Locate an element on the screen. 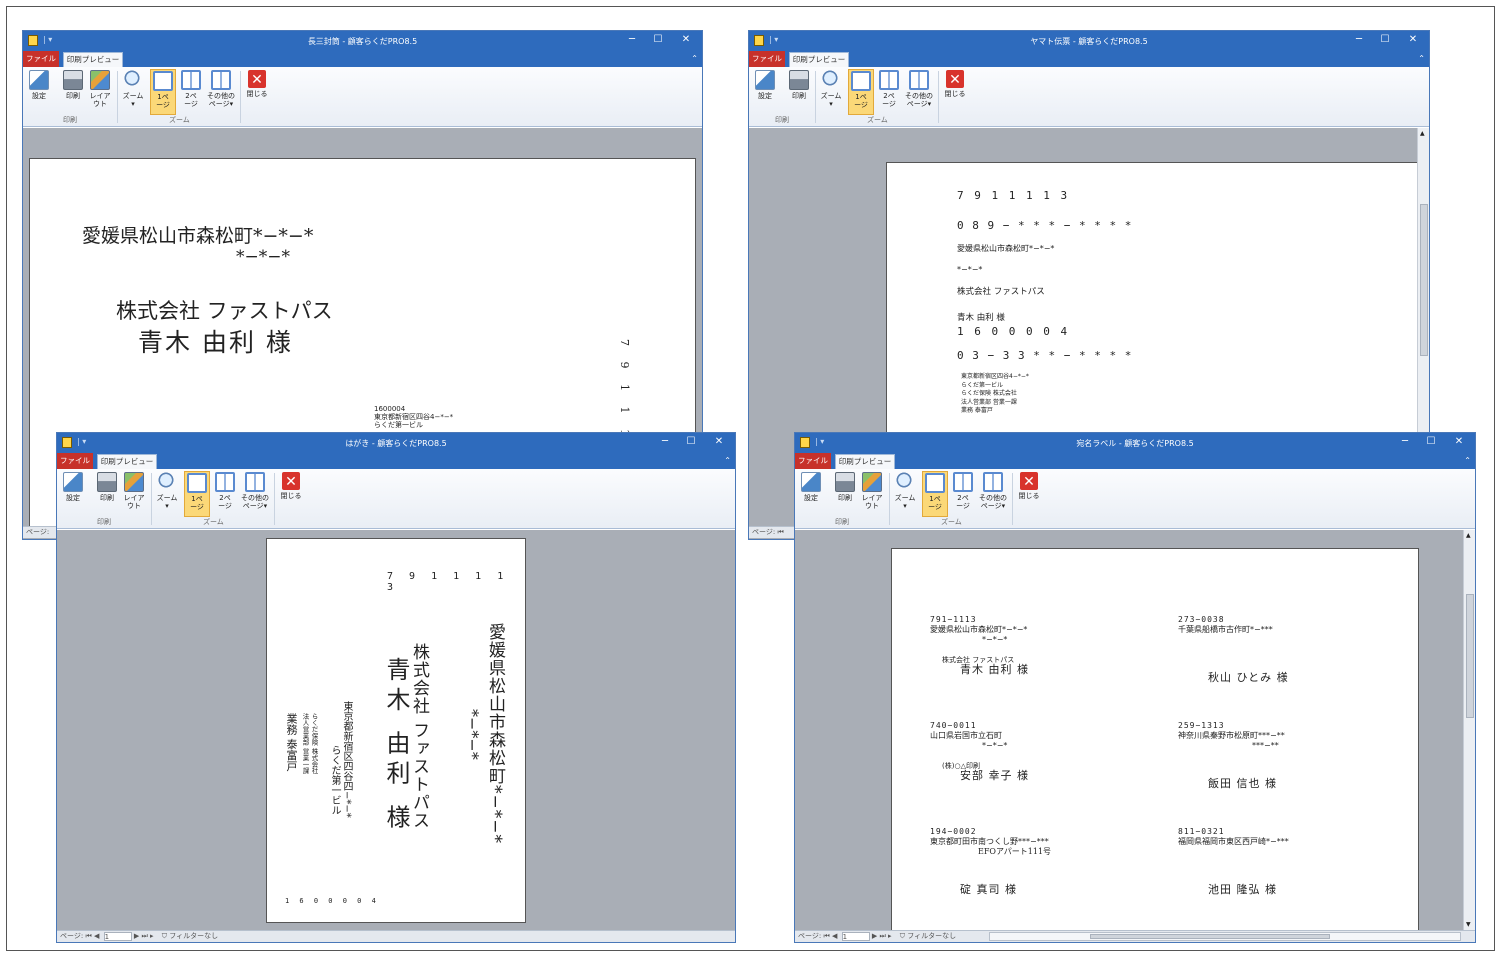  close-icon: ✕ is located at coordinates (955, 79).